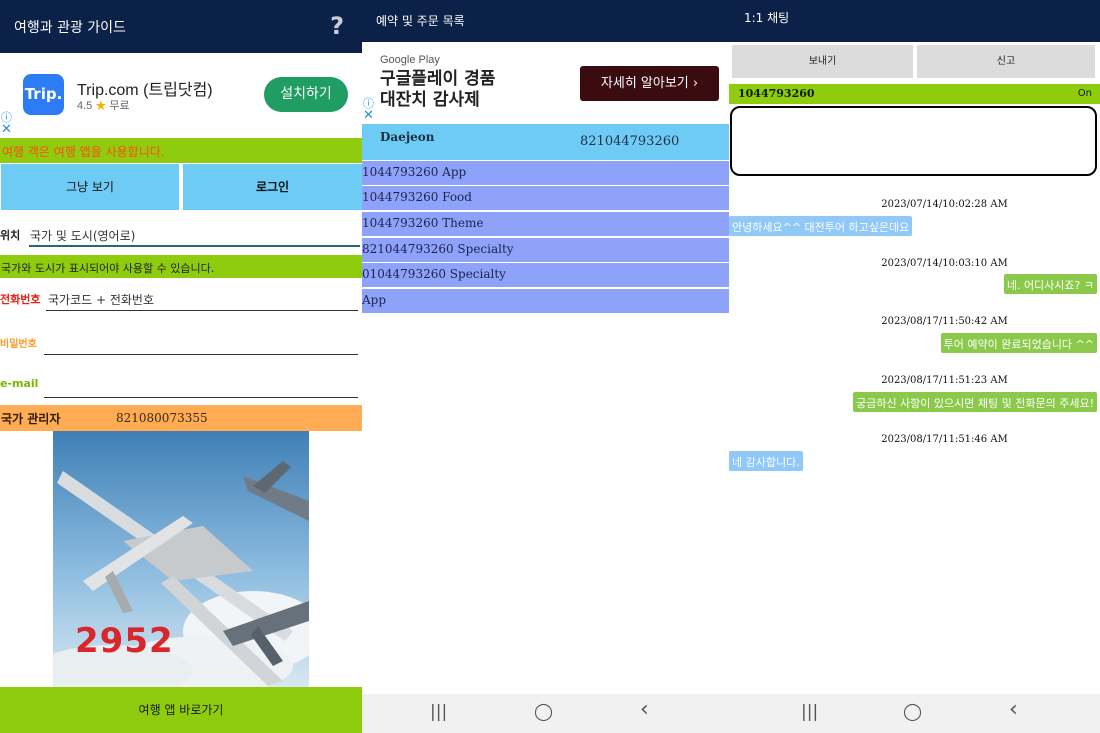 The image size is (1100, 733). I want to click on location-input: 국가 및 도시(영어로), so click(82, 235).